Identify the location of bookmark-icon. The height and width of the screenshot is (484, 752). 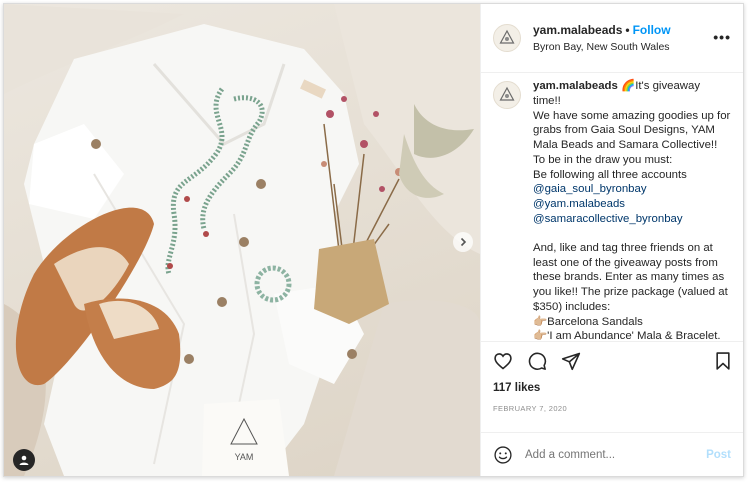
(723, 361).